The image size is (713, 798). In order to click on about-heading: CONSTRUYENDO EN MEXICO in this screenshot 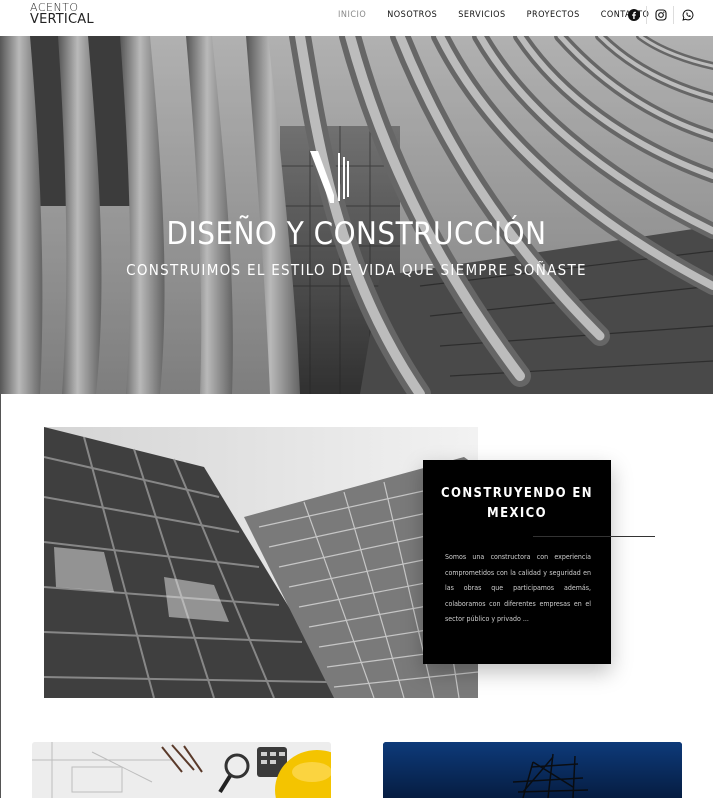, I will do `click(517, 503)`.